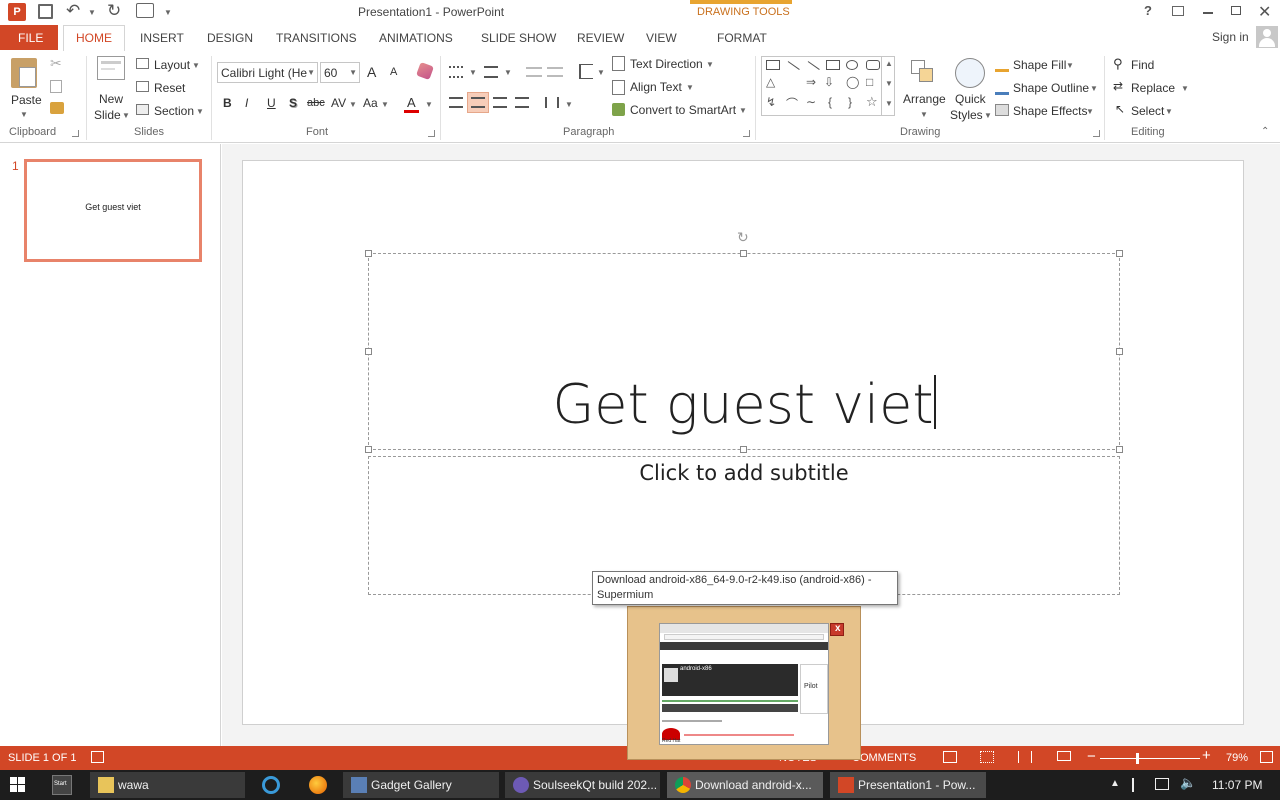 This screenshot has height=800, width=1280. I want to click on font-size-combo: 60 ▼, so click(340, 72).